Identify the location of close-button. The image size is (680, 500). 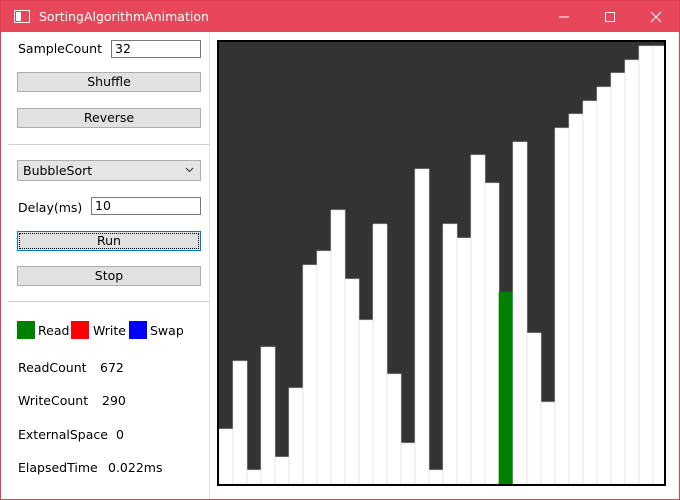
(656, 16).